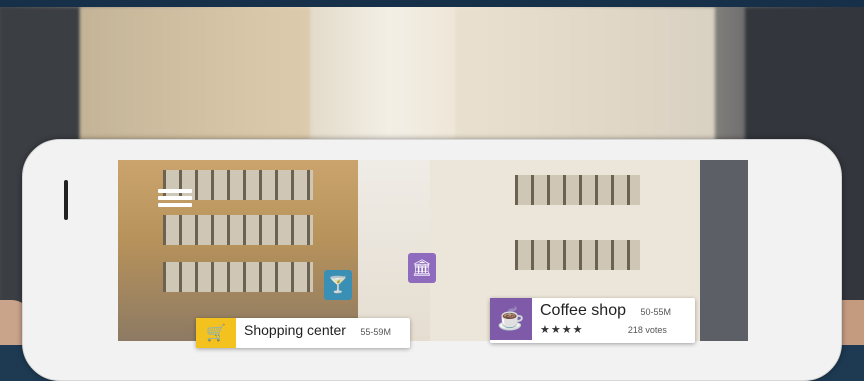  I want to click on coffee-shop-votes: 218 votes, so click(647, 330).